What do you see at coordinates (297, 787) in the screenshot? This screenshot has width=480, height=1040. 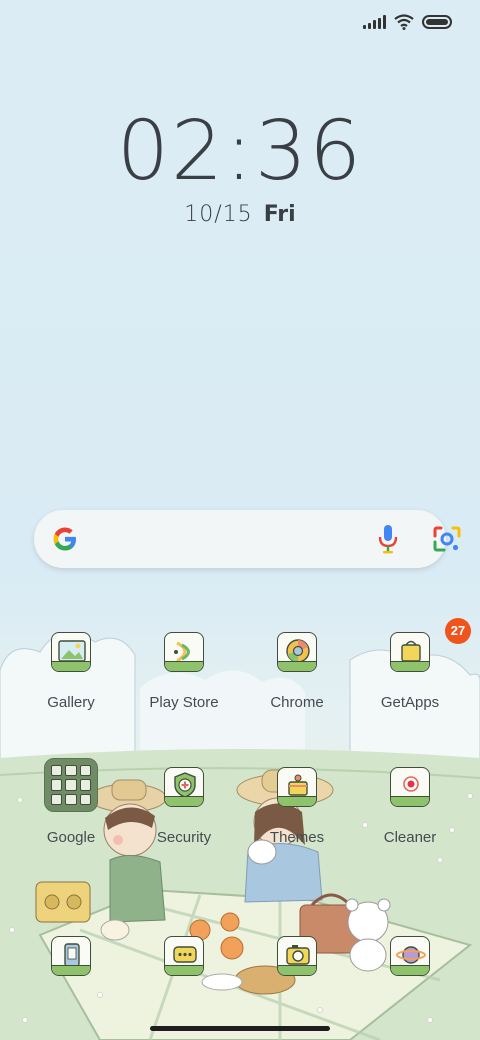 I see `themes-icon` at bounding box center [297, 787].